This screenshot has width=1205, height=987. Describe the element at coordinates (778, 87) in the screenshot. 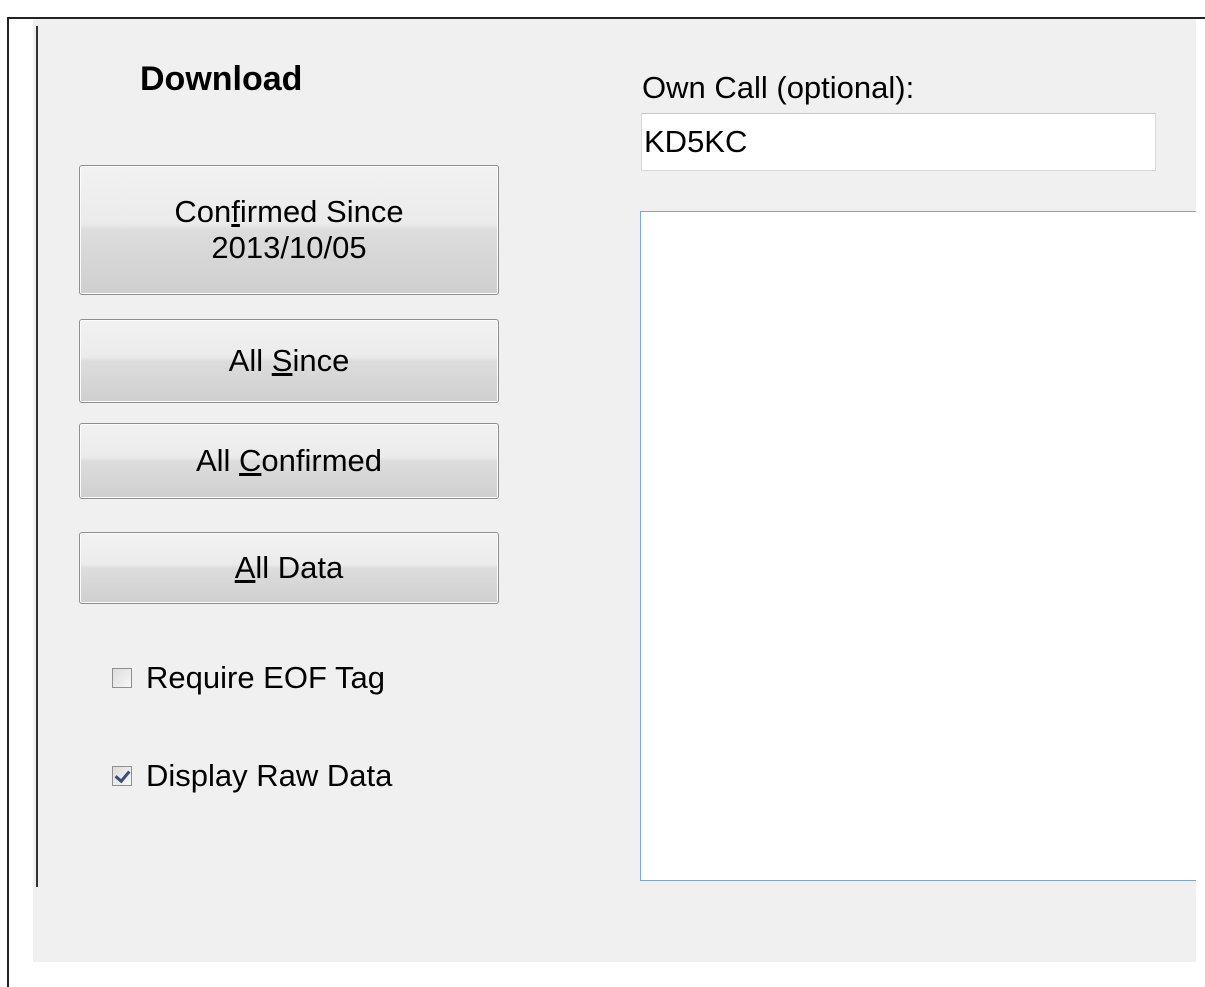

I see `own-call-label: Own Call (optional):` at that location.